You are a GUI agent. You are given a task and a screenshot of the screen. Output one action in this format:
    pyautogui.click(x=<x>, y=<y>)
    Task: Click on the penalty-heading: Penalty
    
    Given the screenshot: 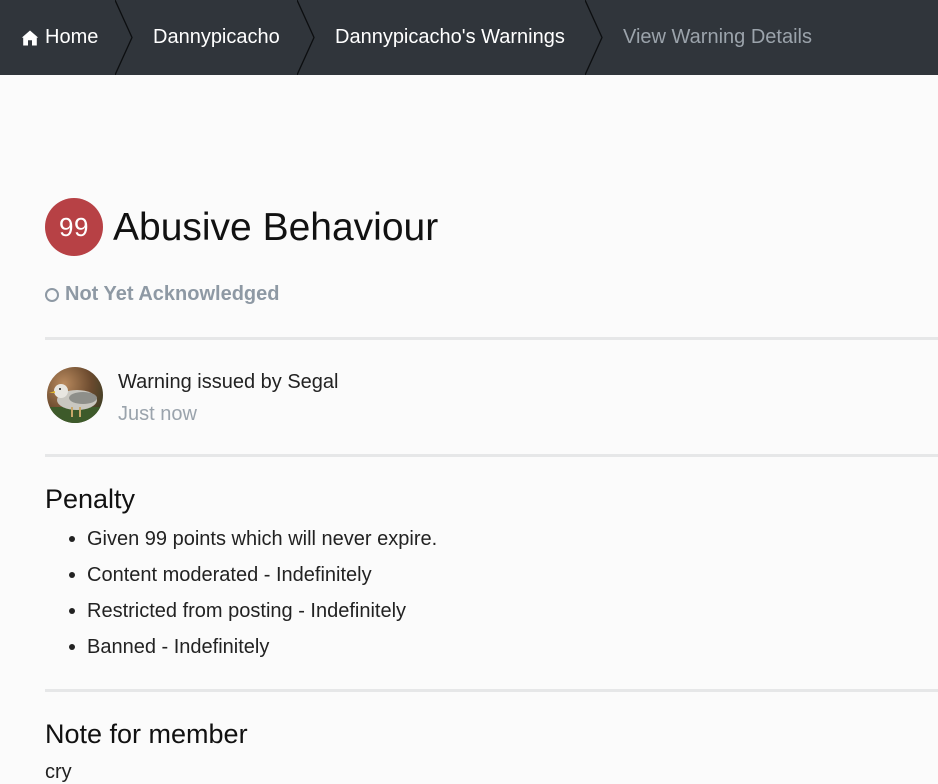 What is the action you would take?
    pyautogui.click(x=90, y=499)
    